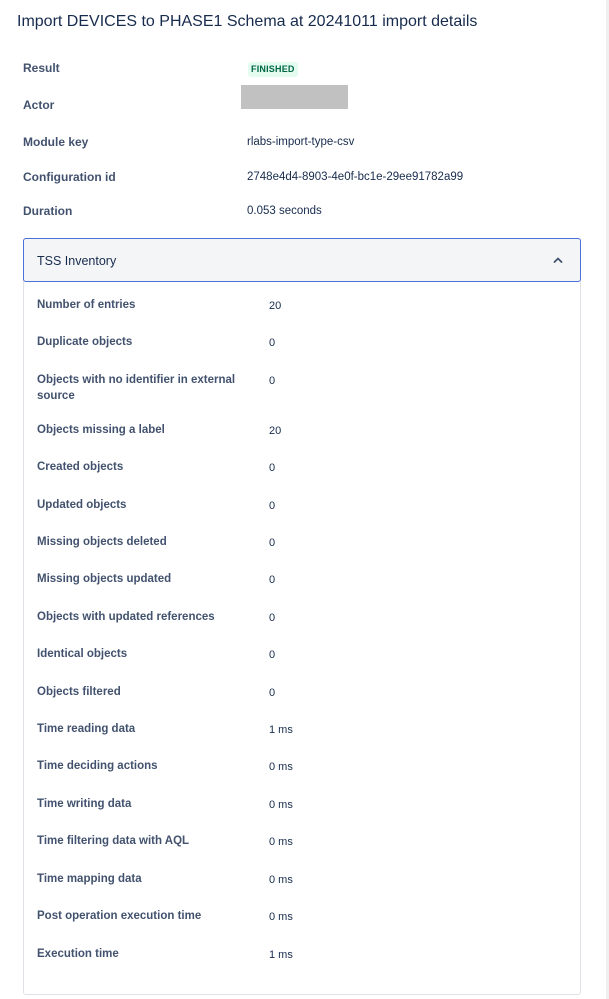 The image size is (609, 999). Describe the element at coordinates (301, 142) in the screenshot. I see `module-key-value: rlabs-import-type-csv` at that location.